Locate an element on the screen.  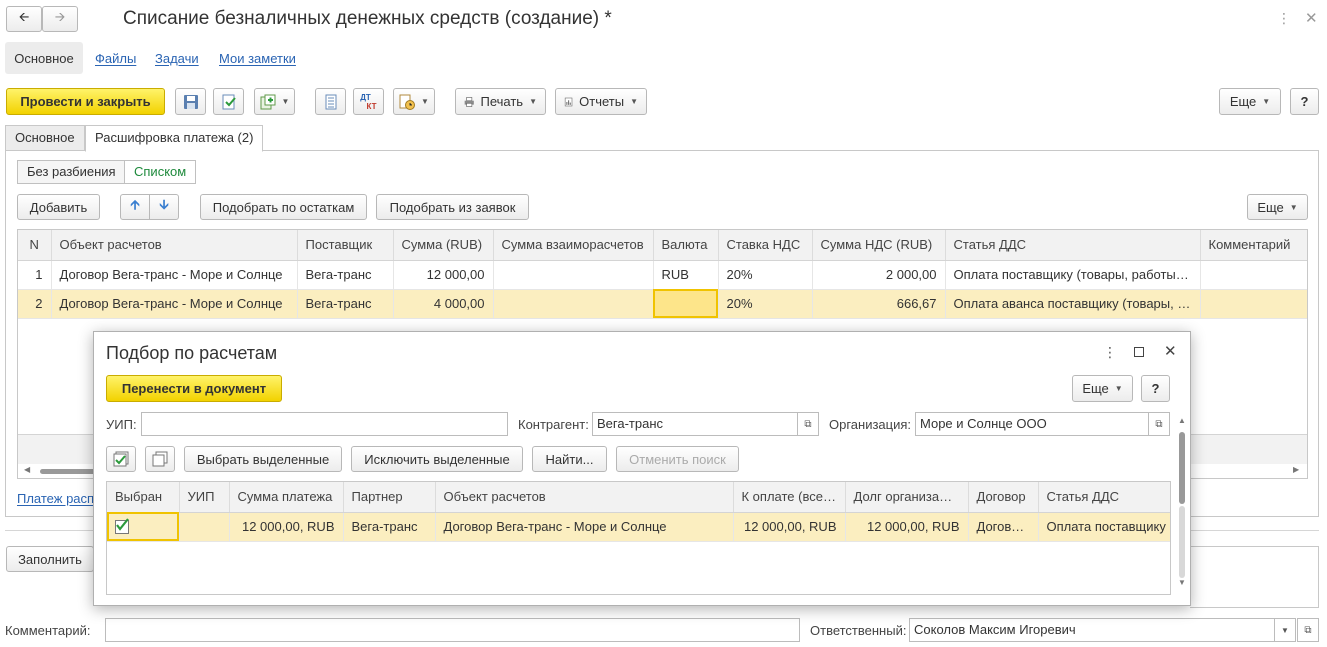
nav-tab-main: Основное is located at coordinates (44, 58).